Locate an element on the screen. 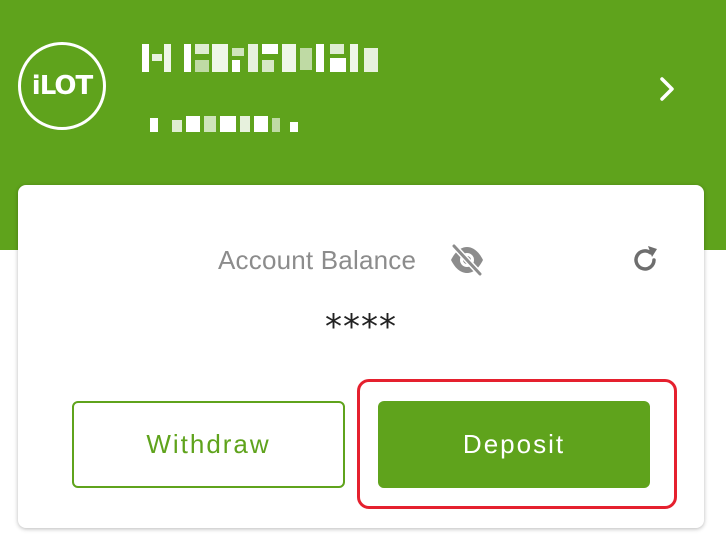 The height and width of the screenshot is (542, 726). account-id-redacted is located at coordinates (265, 60).